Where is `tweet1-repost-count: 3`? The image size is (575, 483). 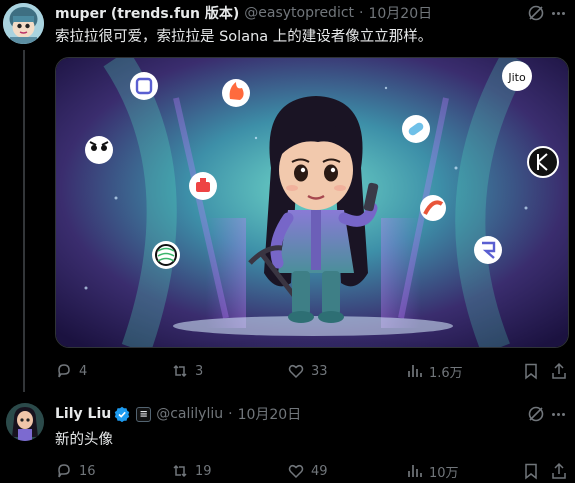
tweet1-repost-count: 3 is located at coordinates (199, 371).